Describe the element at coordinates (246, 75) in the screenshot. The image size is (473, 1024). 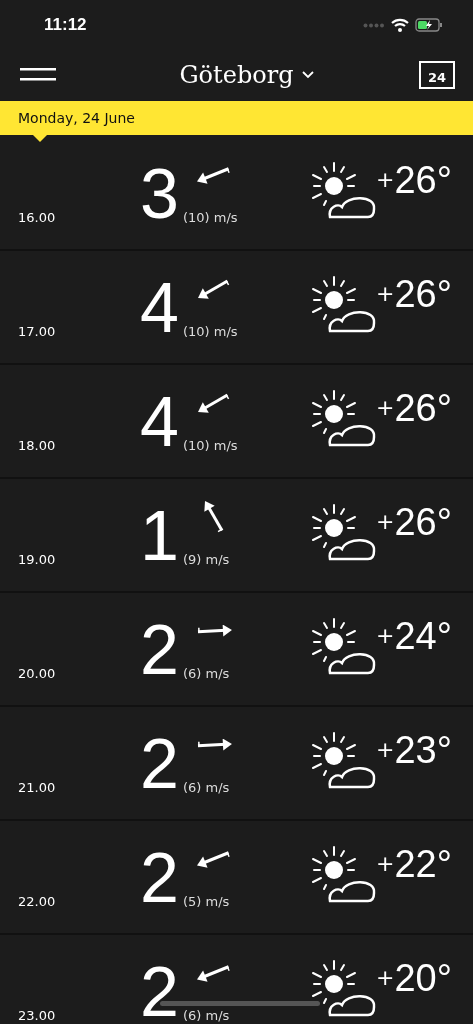
I see `city-selector: Göteborg` at that location.